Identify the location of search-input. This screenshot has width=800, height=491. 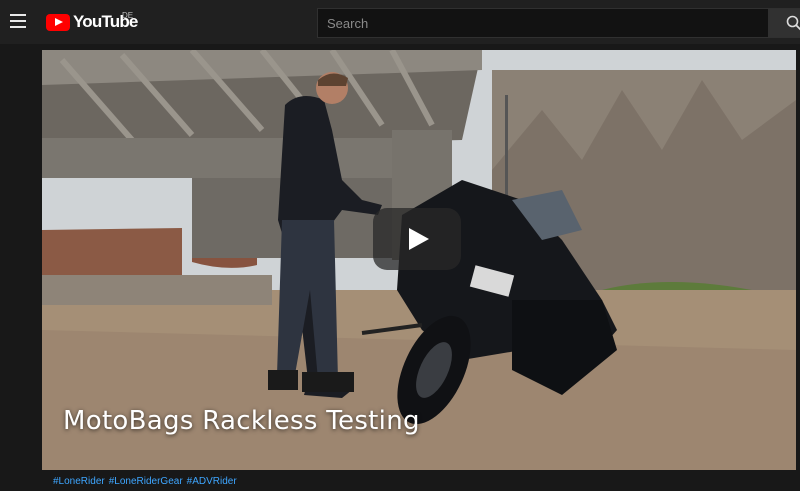
(547, 23).